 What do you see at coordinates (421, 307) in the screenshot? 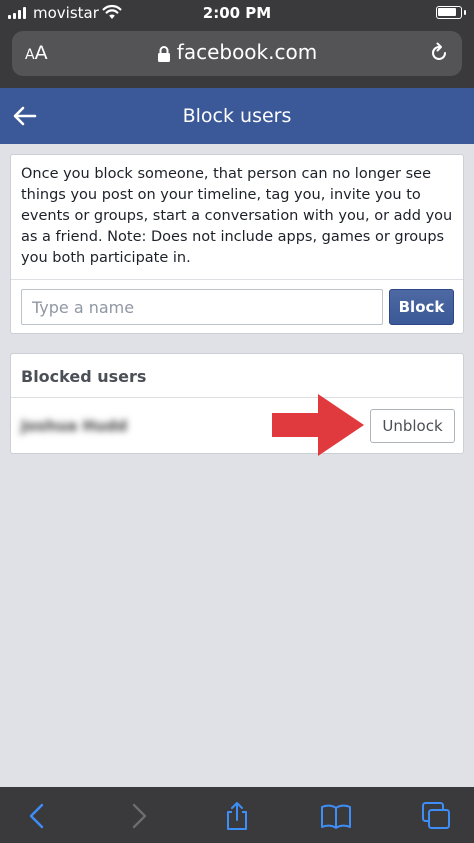
I see `block-button: Block` at bounding box center [421, 307].